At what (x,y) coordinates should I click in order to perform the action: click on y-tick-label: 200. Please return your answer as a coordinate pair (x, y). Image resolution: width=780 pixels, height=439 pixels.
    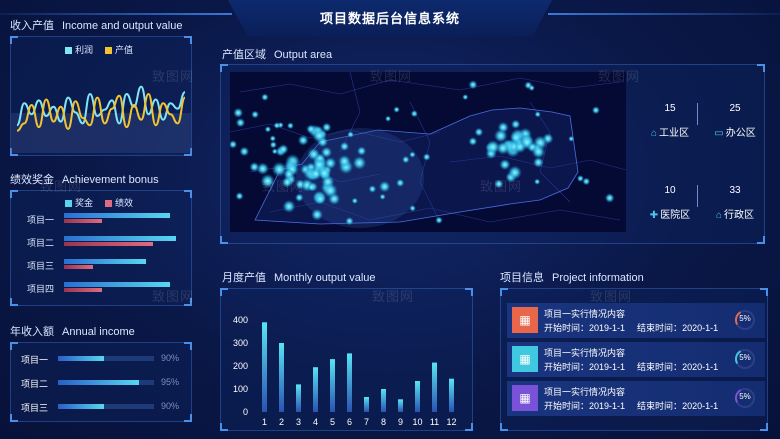
    Looking at the image, I should click on (240, 366).